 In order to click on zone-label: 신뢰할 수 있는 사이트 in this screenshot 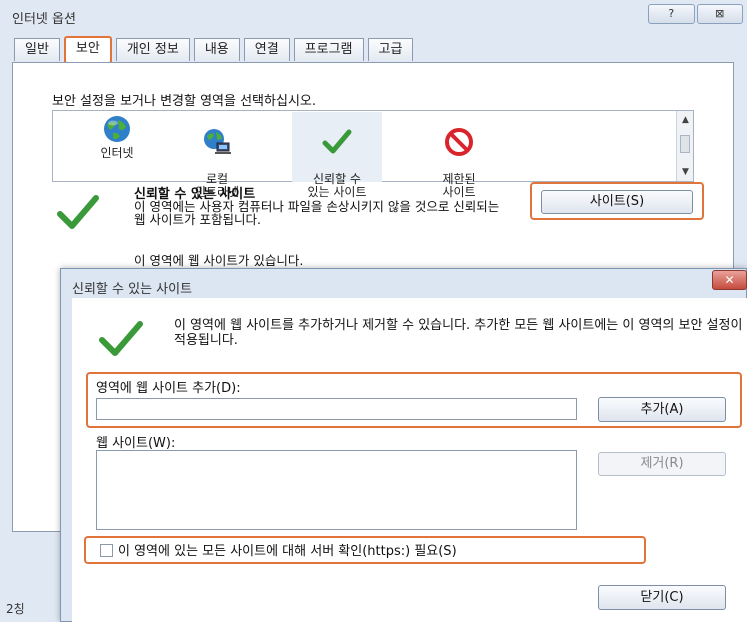, I will do `click(337, 185)`.